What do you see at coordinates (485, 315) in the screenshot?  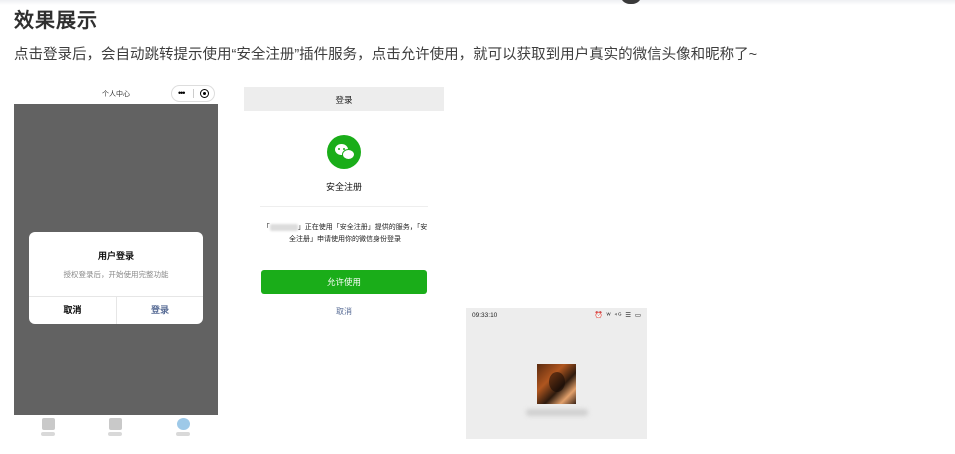 I see `status-time: 09:33:10` at bounding box center [485, 315].